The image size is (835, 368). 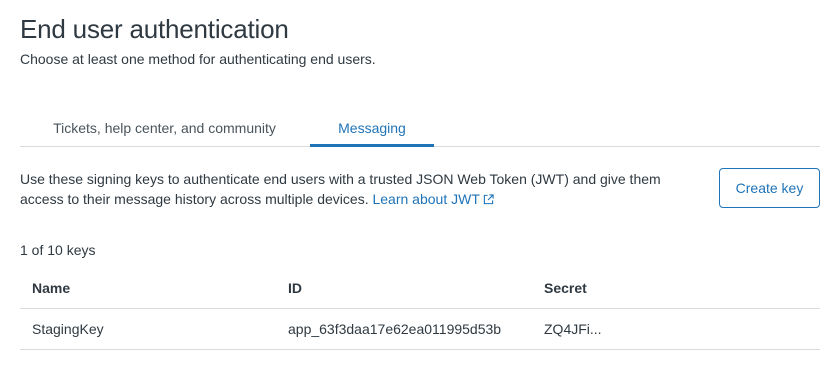 What do you see at coordinates (154, 29) in the screenshot?
I see `page-title: End user authentication` at bounding box center [154, 29].